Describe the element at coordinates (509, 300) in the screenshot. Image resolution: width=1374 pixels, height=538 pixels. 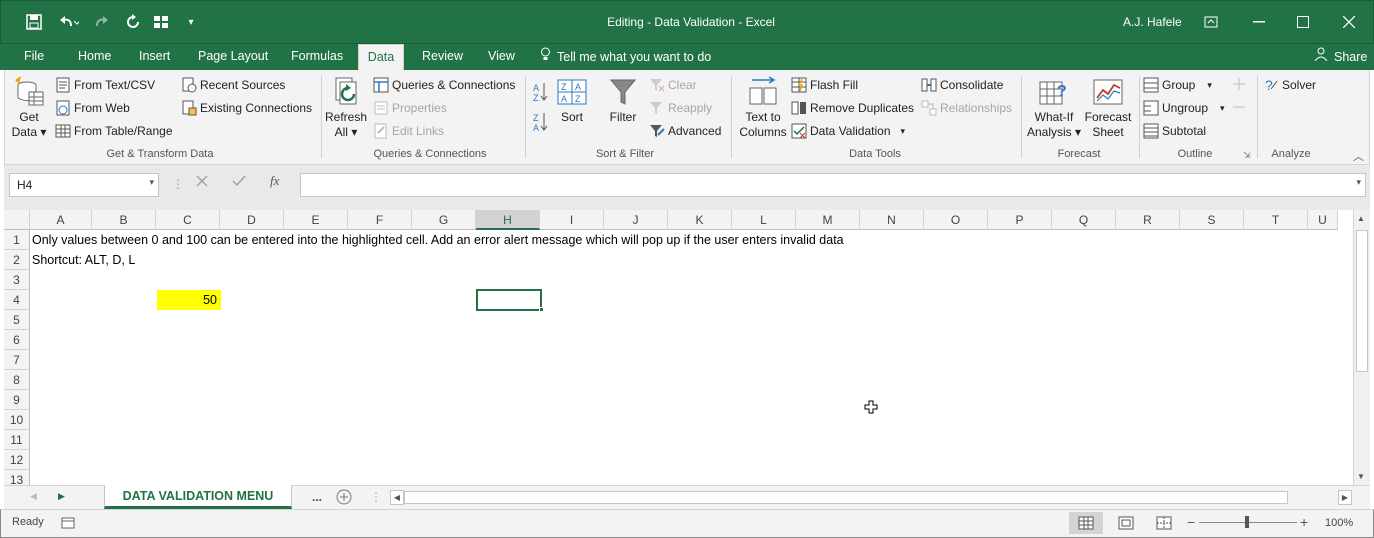
I see `active-cell-selection` at that location.